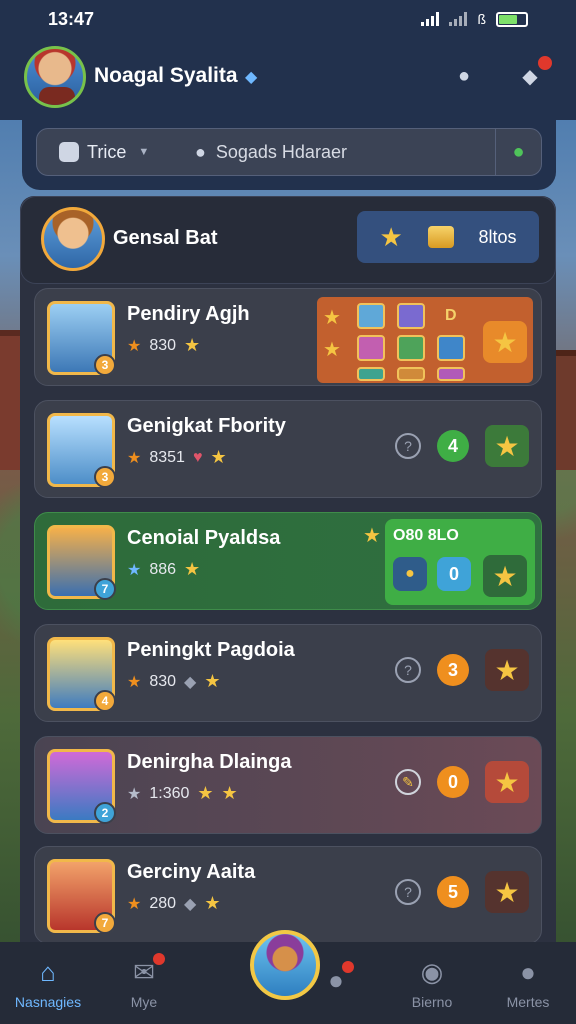  Describe the element at coordinates (281, 151) in the screenshot. I see `search-placeholder: Sogads Hdaraer` at that location.